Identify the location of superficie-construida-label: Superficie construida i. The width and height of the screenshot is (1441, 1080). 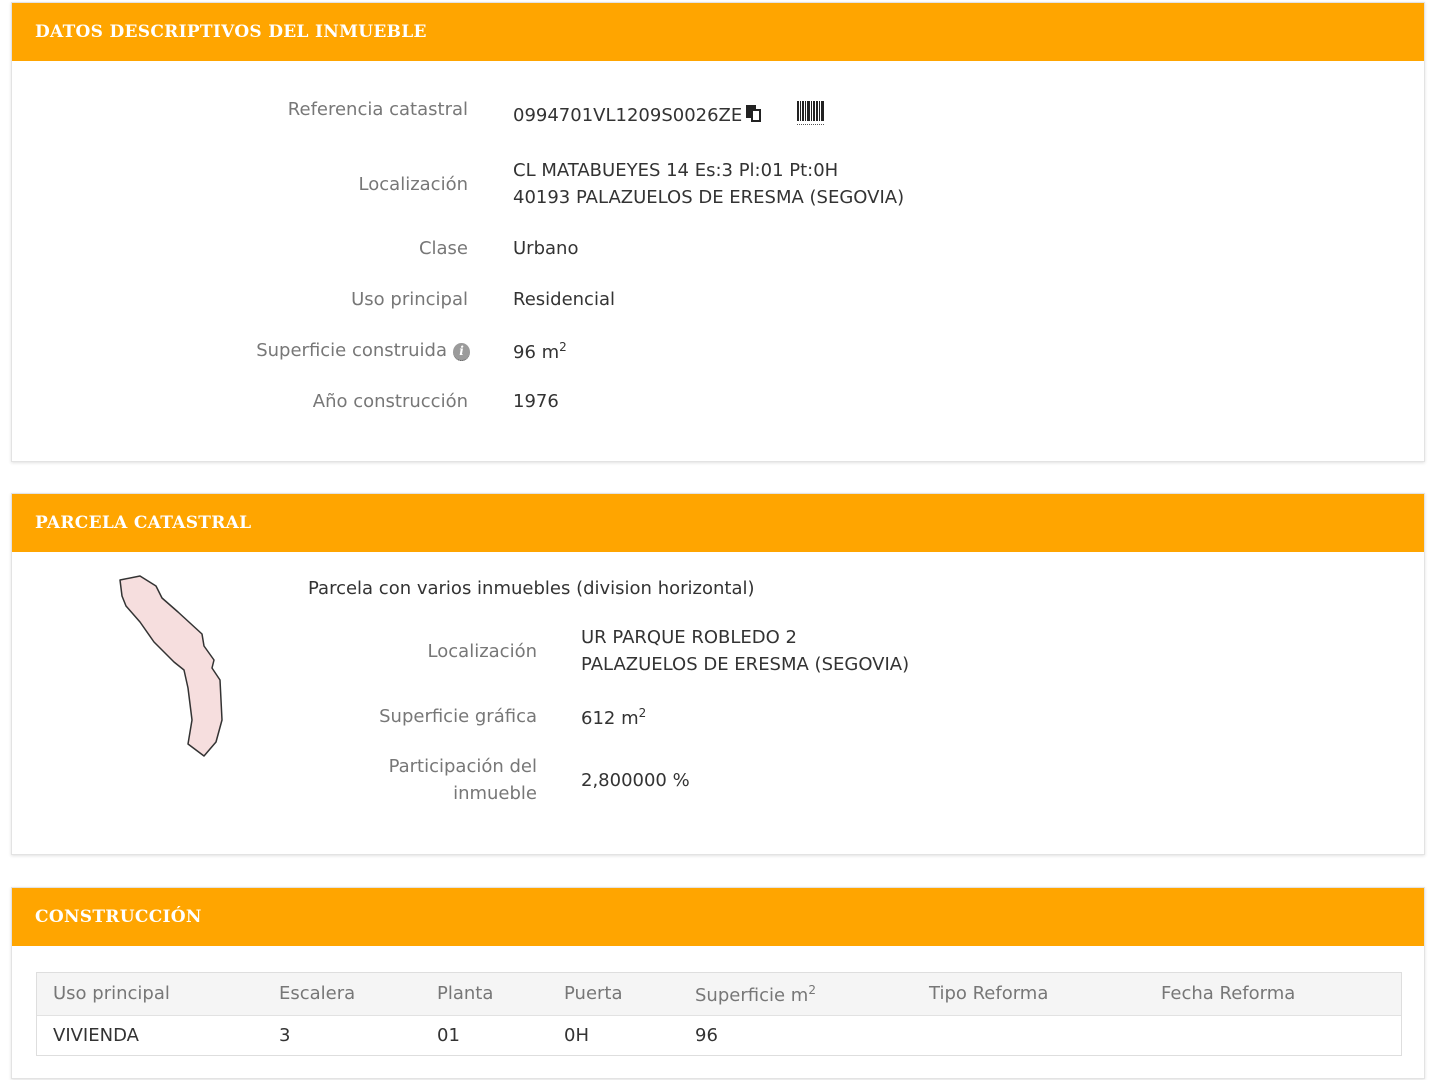
(241, 350).